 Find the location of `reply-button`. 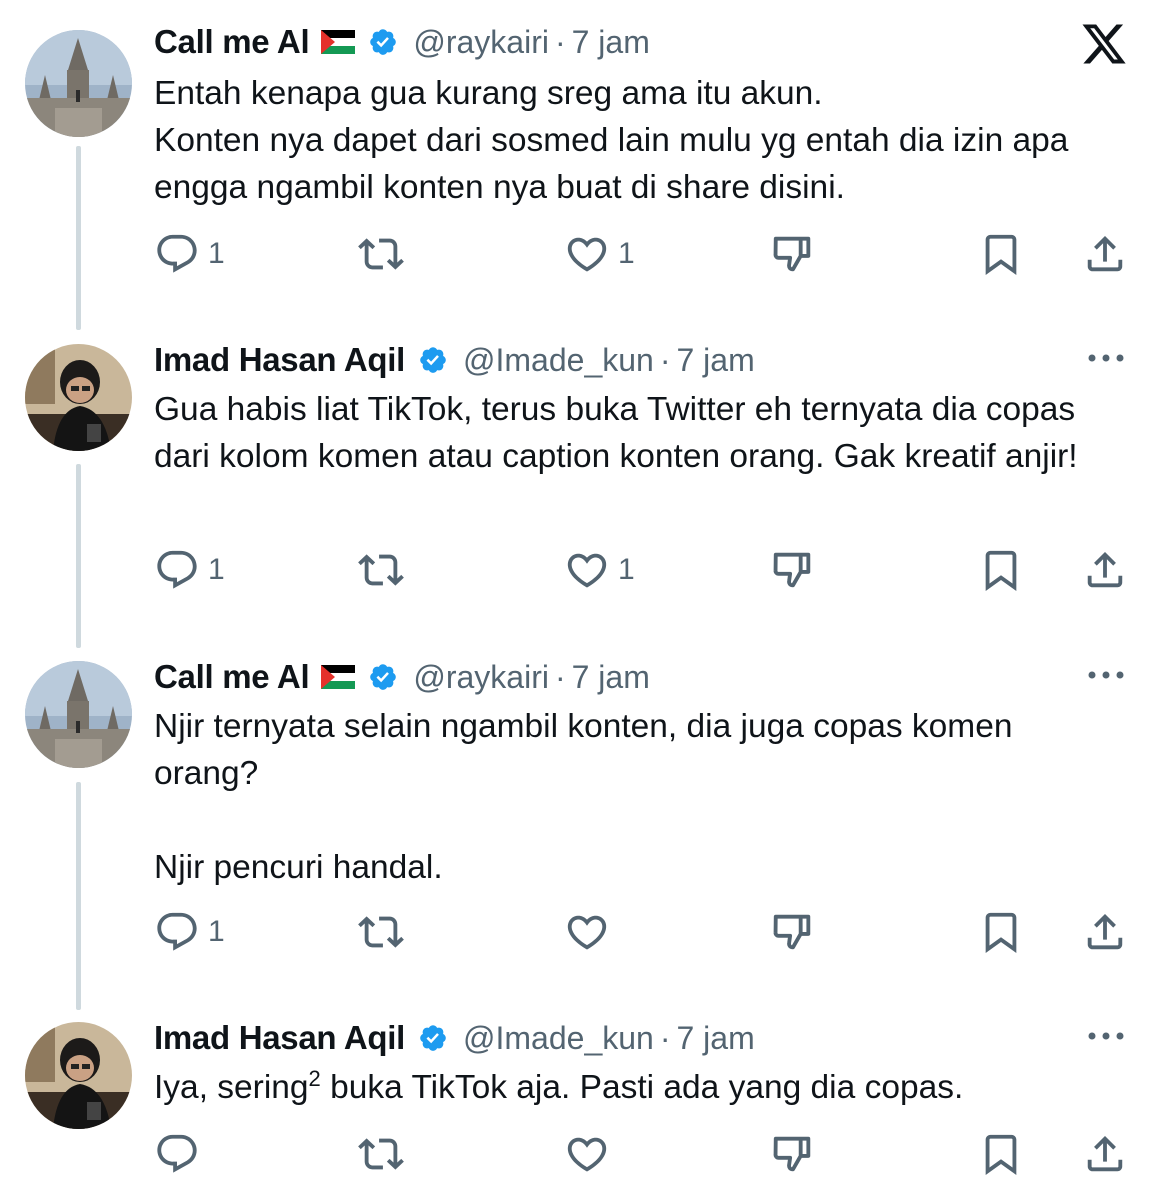

reply-button is located at coordinates (181, 1154).